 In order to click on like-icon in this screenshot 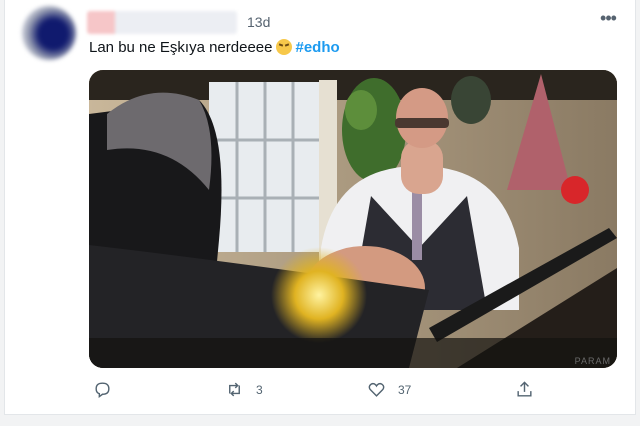, I will do `click(376, 389)`.